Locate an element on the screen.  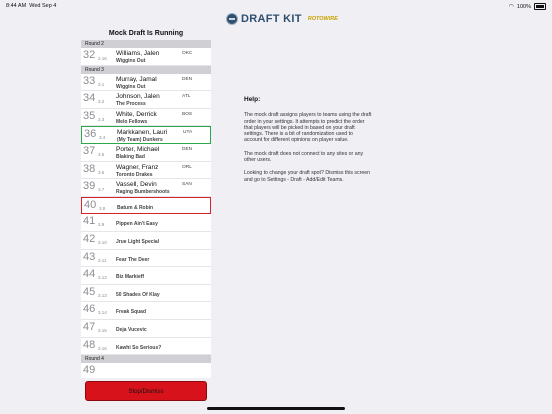
stop-dismiss-button: Stop/Dismiss is located at coordinates (146, 391).